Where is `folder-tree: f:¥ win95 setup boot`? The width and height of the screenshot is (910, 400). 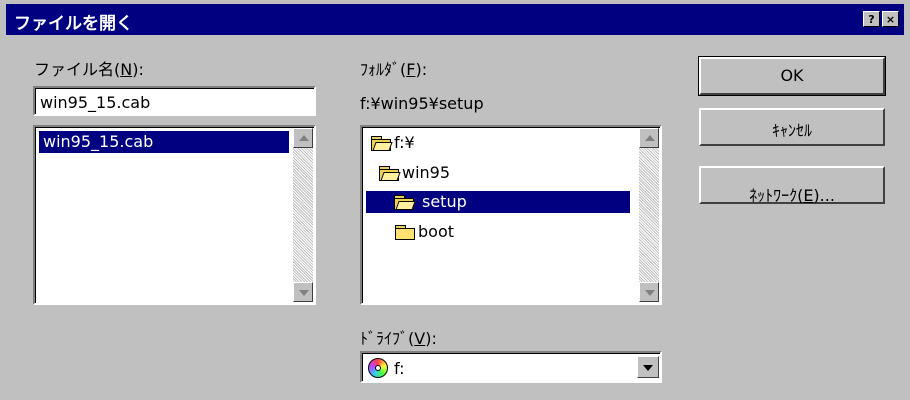
folder-tree: f:¥ win95 setup boot is located at coordinates (511, 215).